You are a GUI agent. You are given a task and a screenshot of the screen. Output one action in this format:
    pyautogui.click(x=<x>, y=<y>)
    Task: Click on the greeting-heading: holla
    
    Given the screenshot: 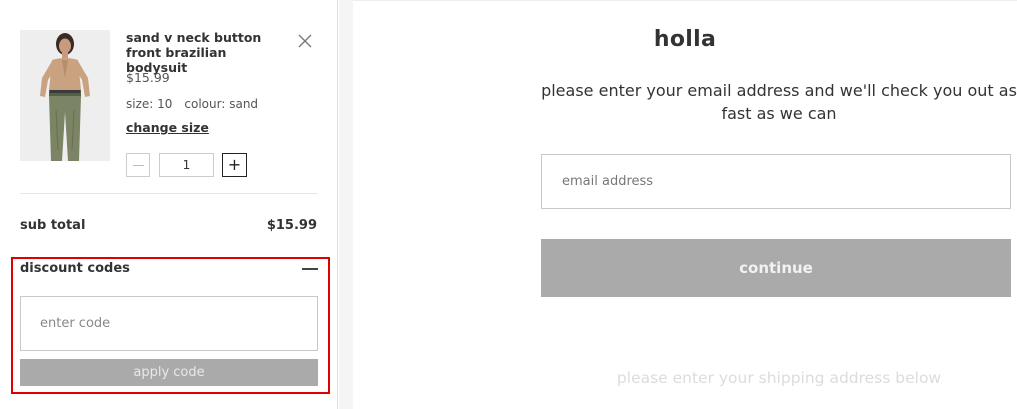 What is the action you would take?
    pyautogui.click(x=685, y=39)
    